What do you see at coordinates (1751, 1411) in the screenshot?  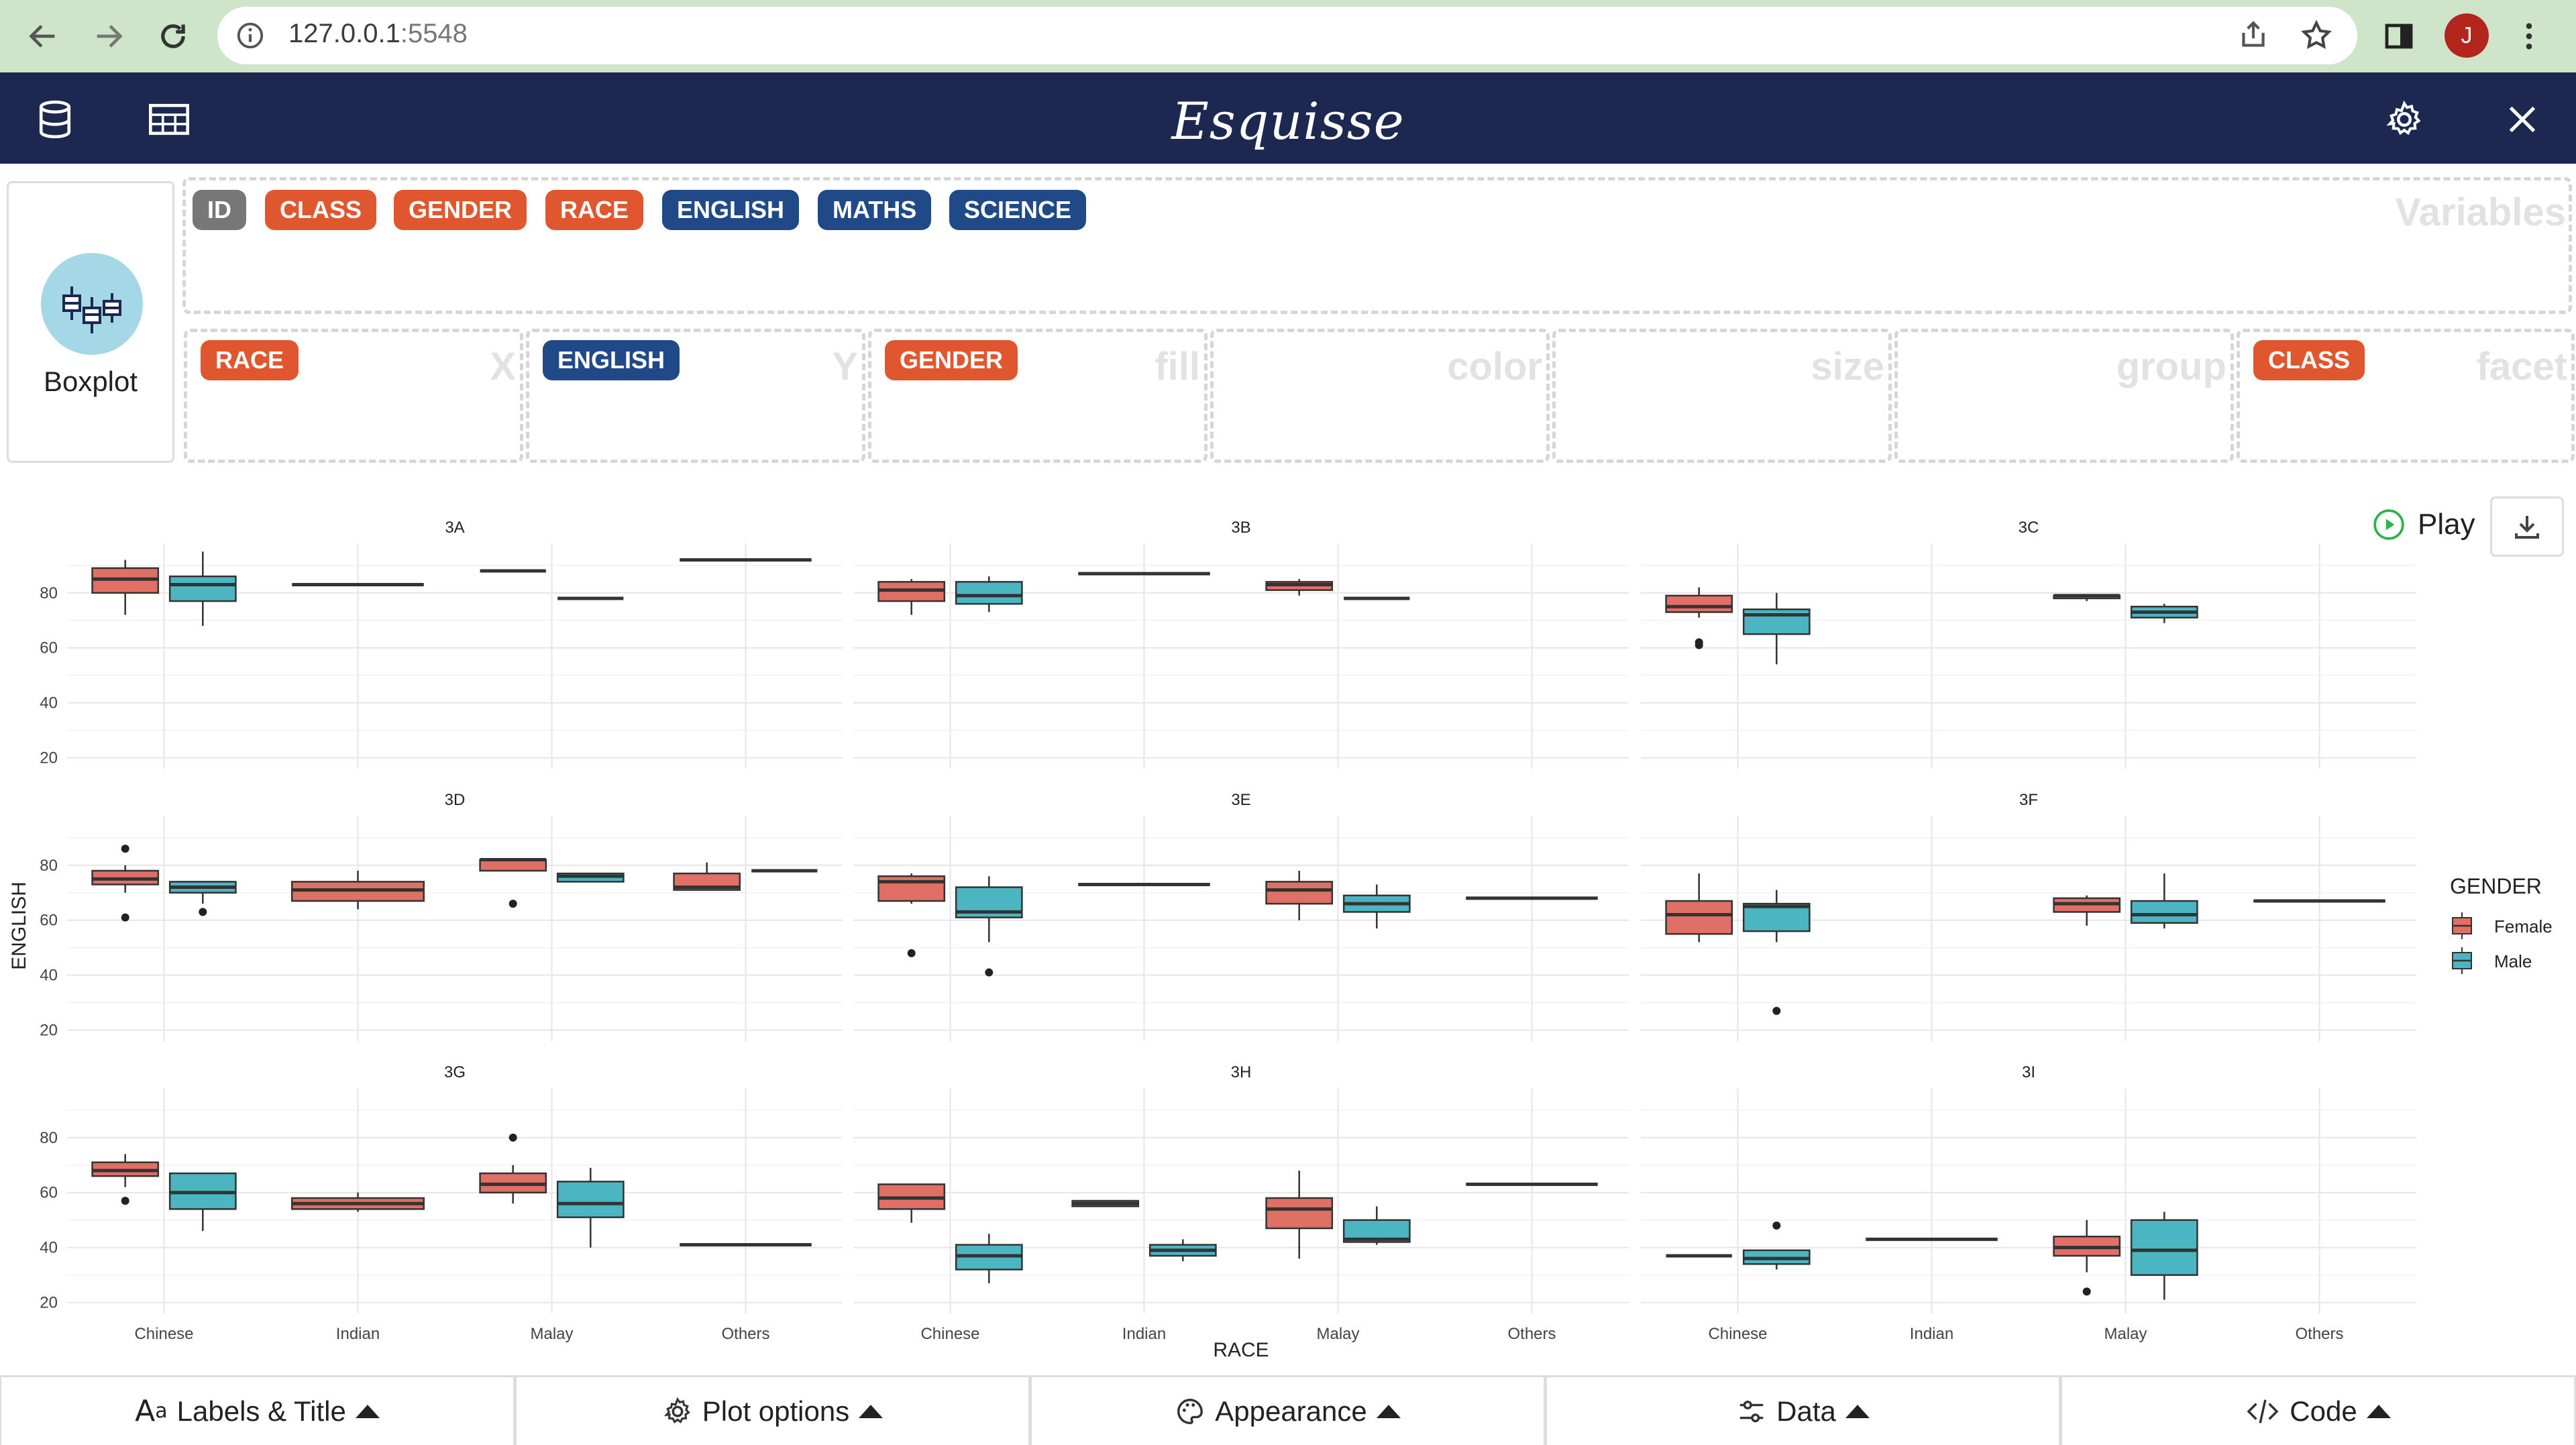 I see `sliders-icon` at bounding box center [1751, 1411].